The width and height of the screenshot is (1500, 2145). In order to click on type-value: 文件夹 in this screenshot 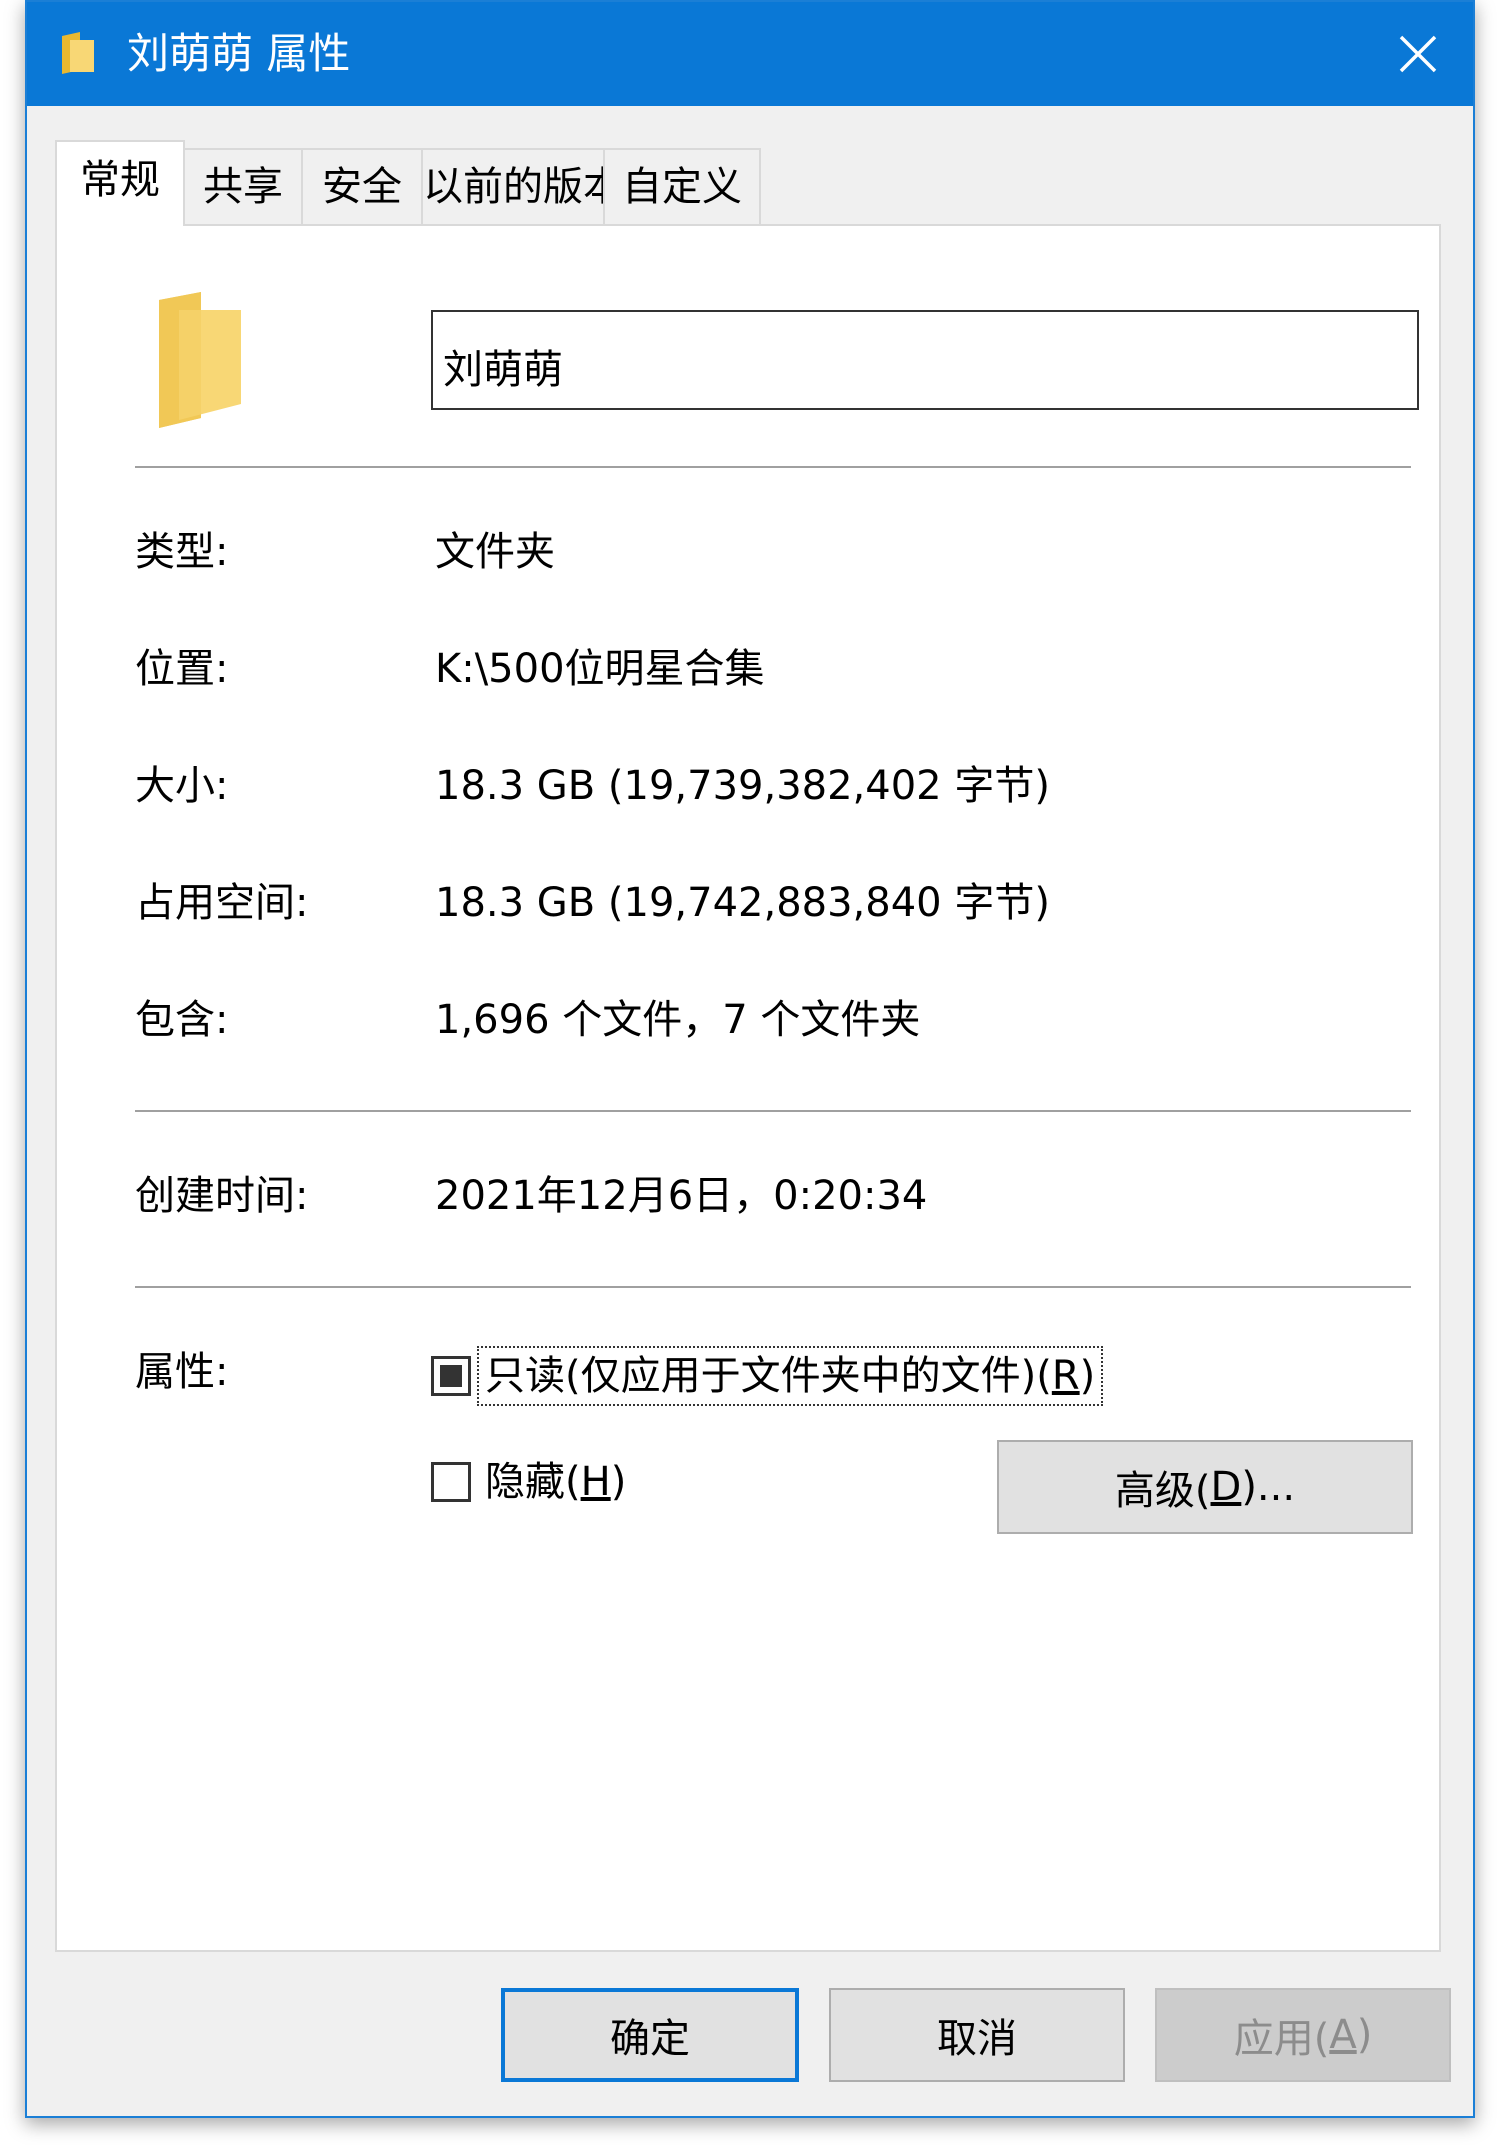, I will do `click(495, 552)`.